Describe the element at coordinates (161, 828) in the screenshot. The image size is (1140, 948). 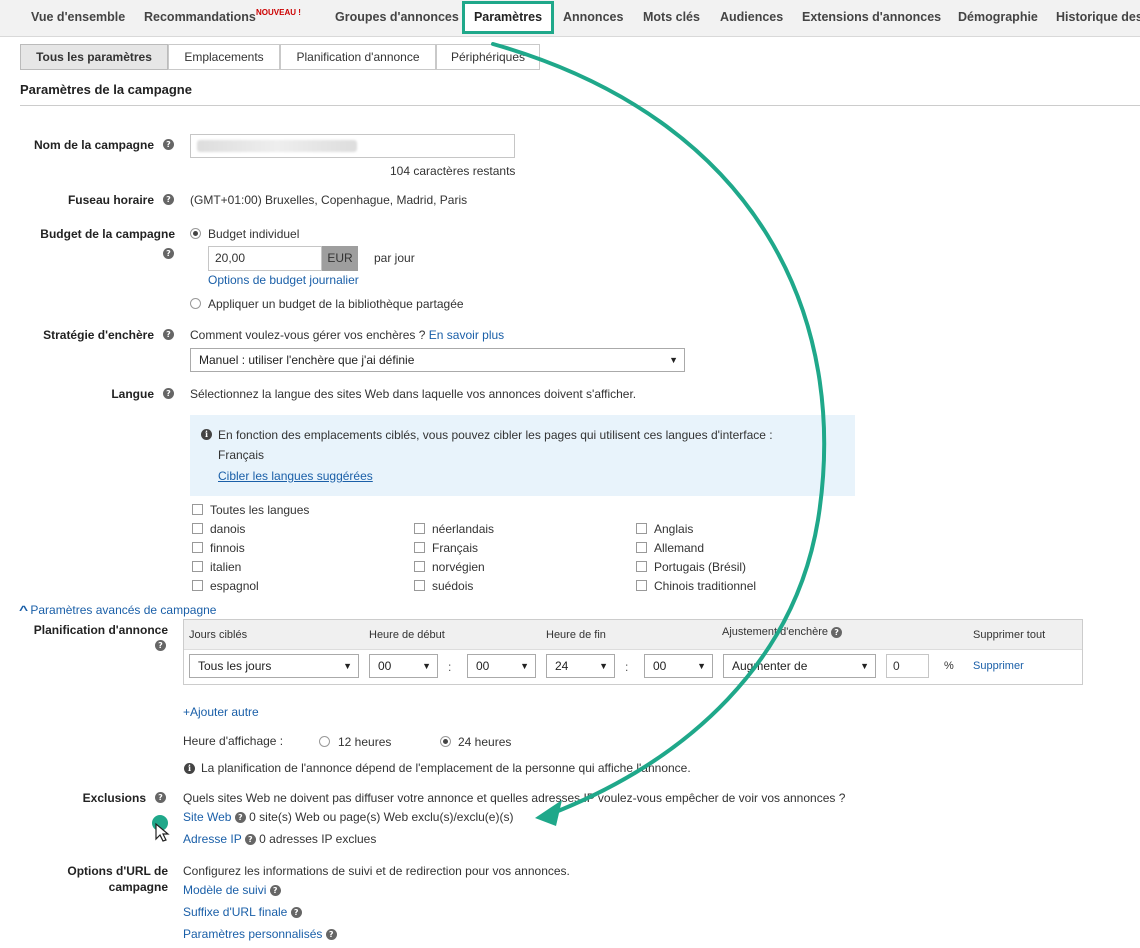
I see `cursor-icon` at that location.